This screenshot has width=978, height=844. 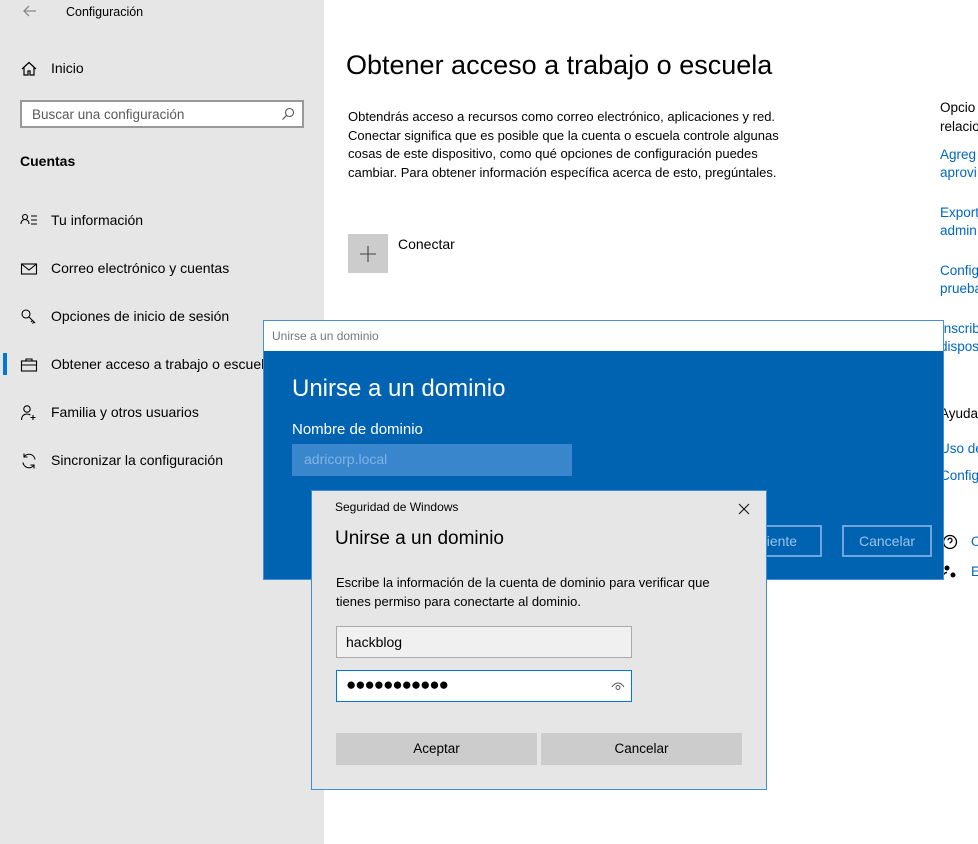 What do you see at coordinates (641, 749) in the screenshot?
I see `security-cancel-button: Cancelar` at bounding box center [641, 749].